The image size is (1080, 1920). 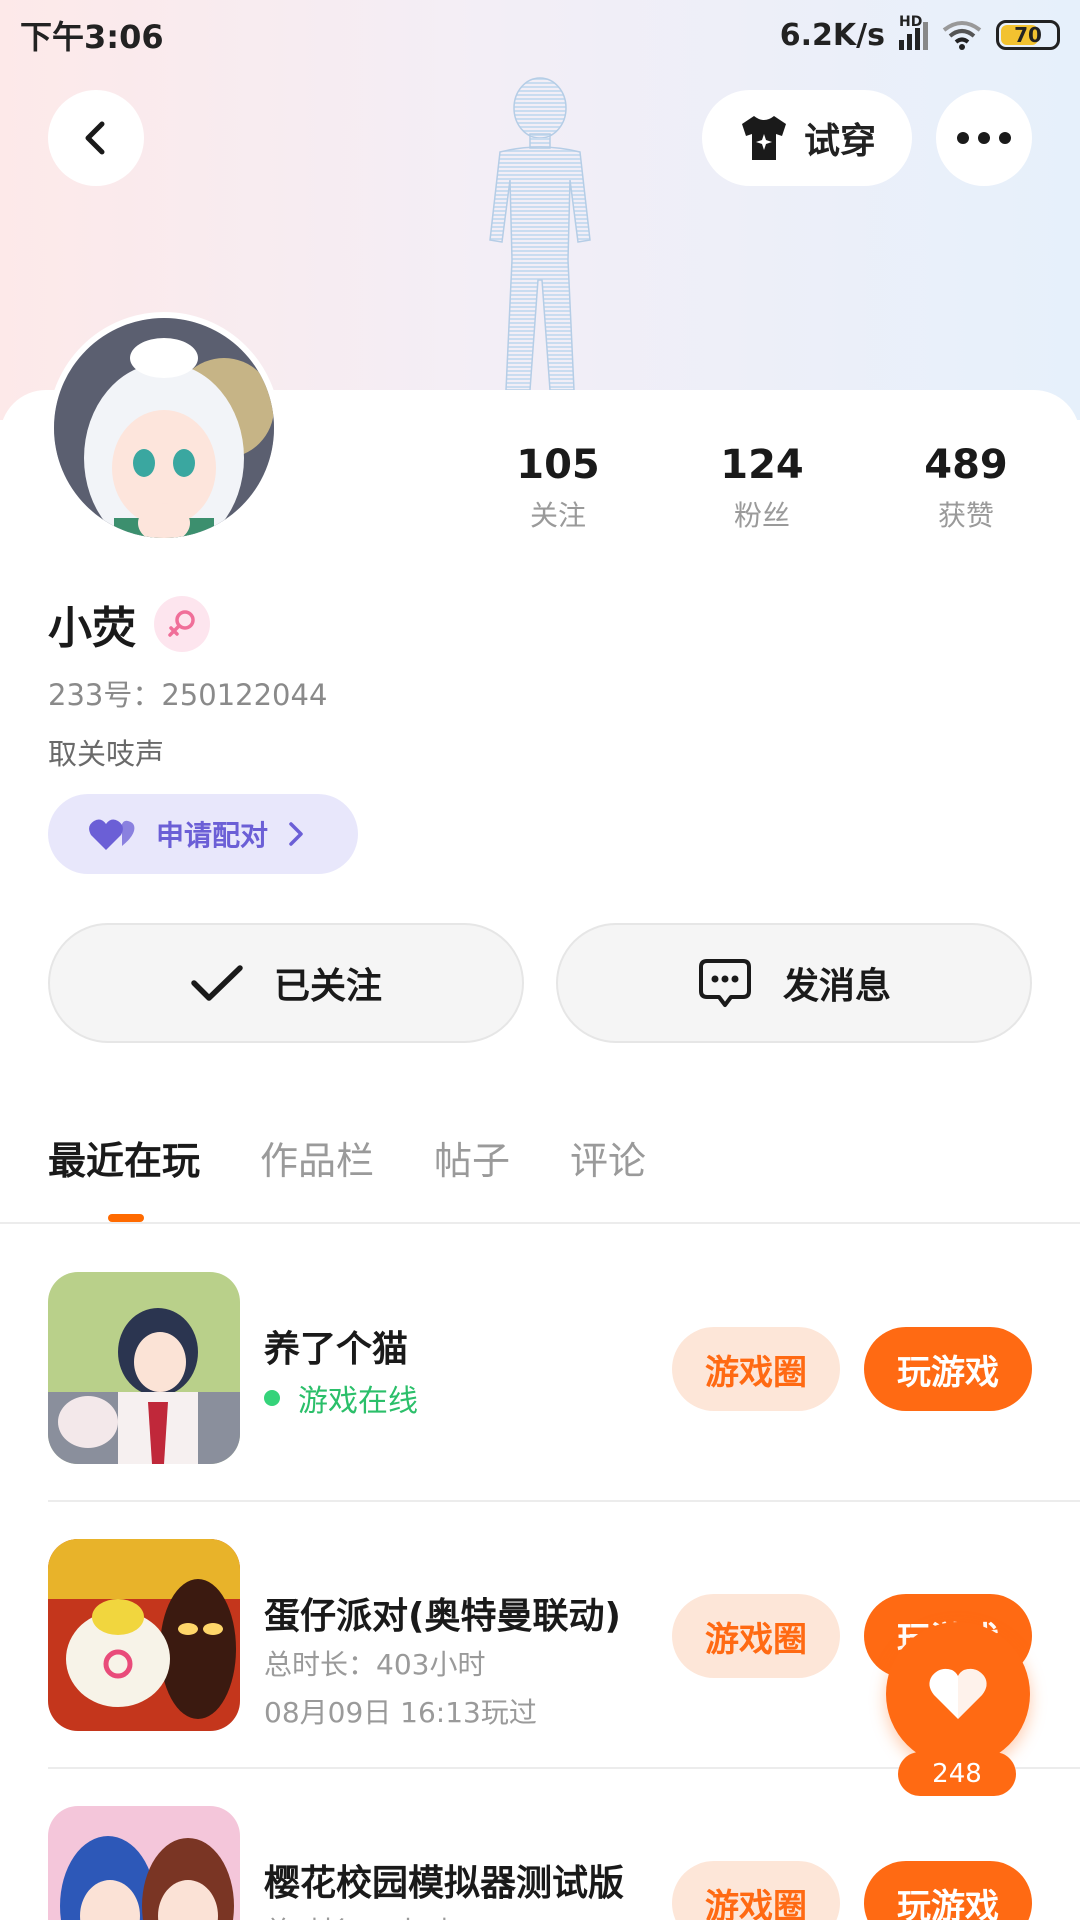 What do you see at coordinates (442, 1616) in the screenshot?
I see `game-title: 蛋仔派对(奥特曼联动)` at bounding box center [442, 1616].